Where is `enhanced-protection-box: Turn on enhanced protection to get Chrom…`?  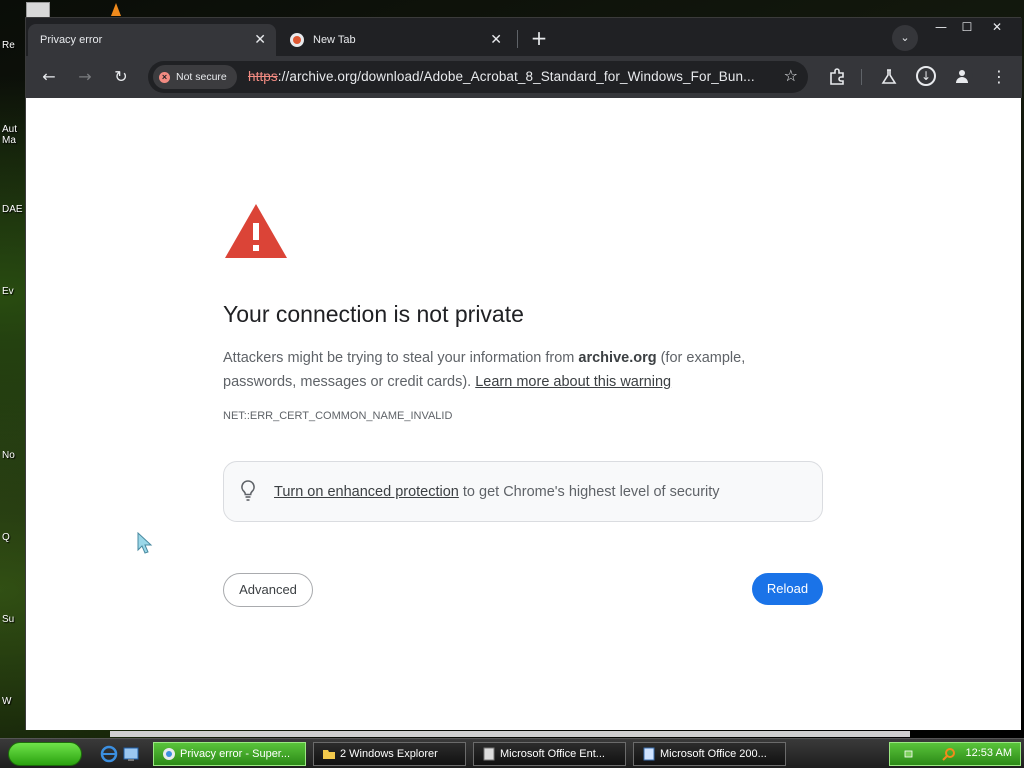
enhanced-protection-box: Turn on enhanced protection to get Chrom… is located at coordinates (523, 491).